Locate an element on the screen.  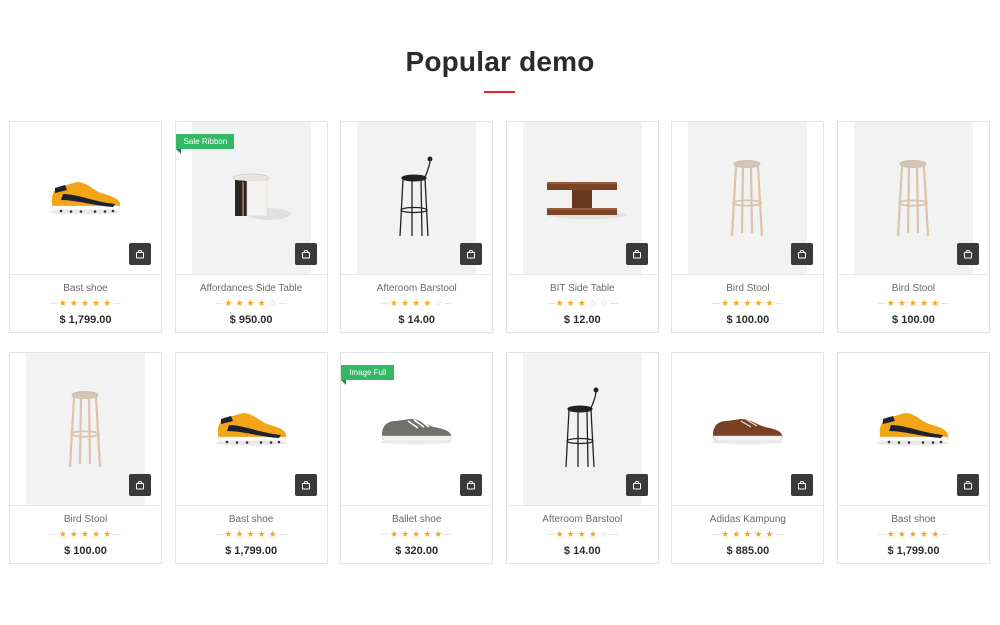
product-card: Image Full Ballet shoe ★ ★ ★ ★ ★ $ 320.00 is located at coordinates (417, 458).